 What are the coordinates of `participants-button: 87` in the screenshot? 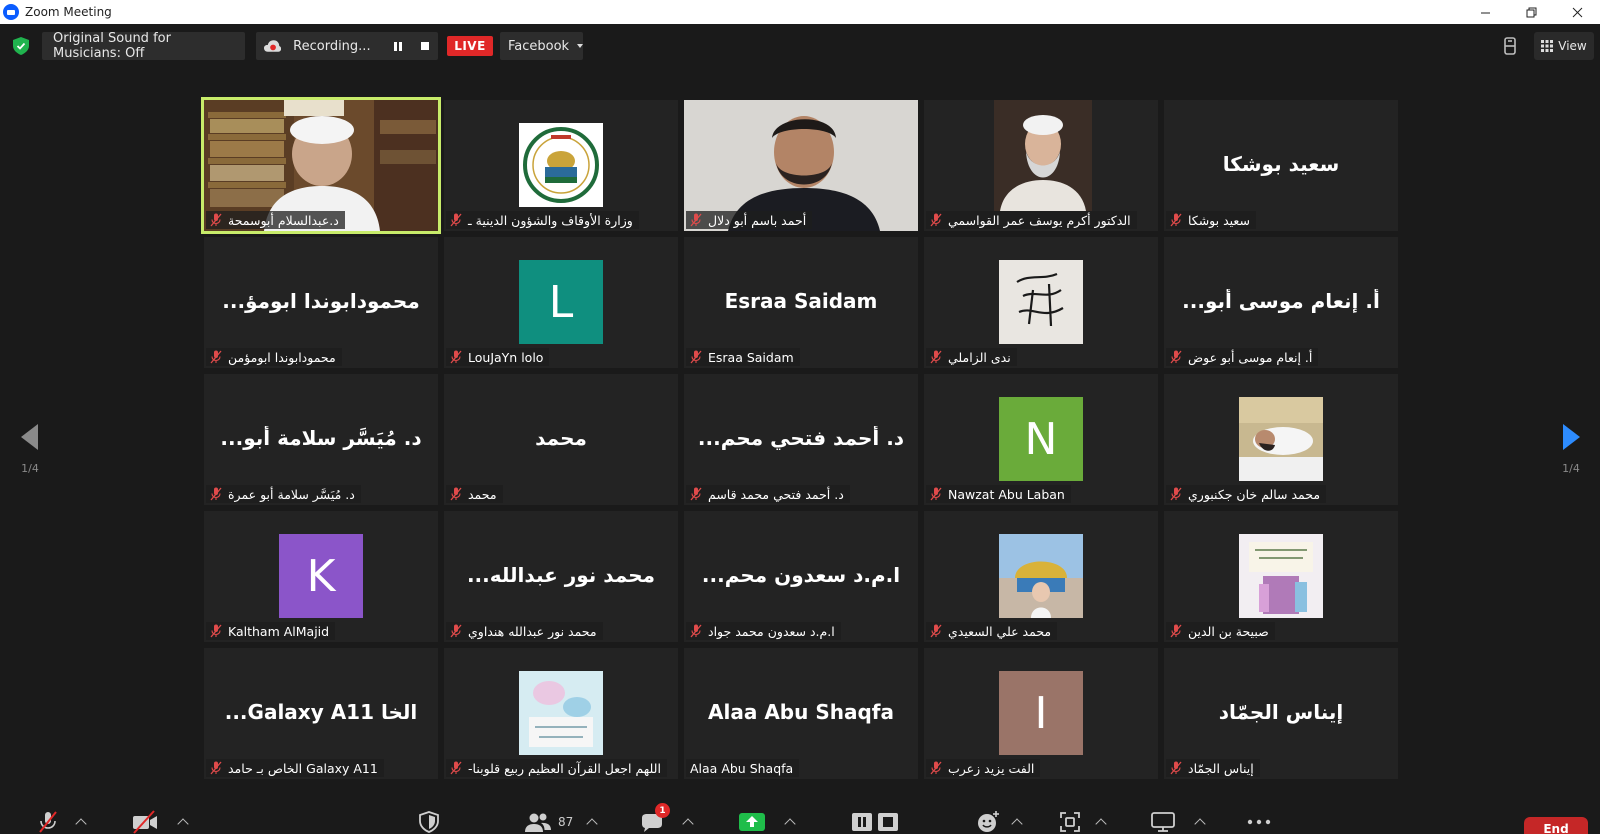 It's located at (548, 822).